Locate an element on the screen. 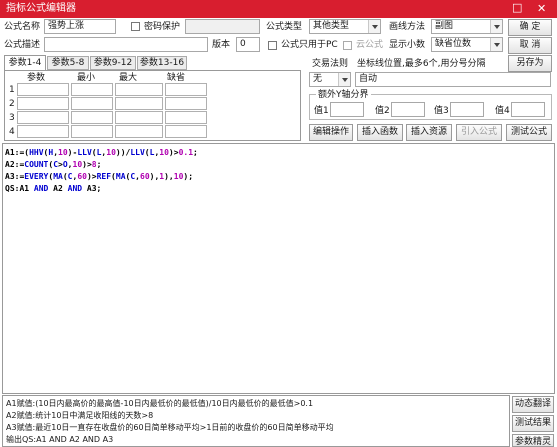  tab-params-9-12: 参数9-12 is located at coordinates (113, 63).